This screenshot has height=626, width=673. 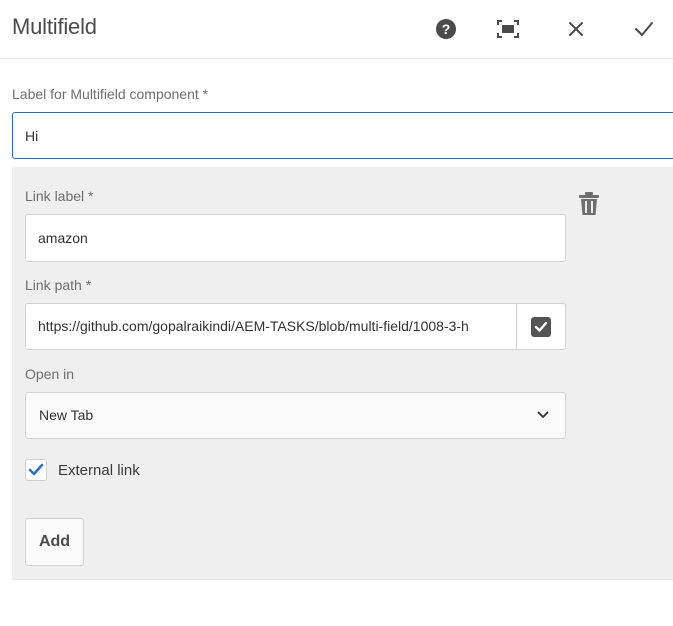 I want to click on close-button, so click(x=576, y=29).